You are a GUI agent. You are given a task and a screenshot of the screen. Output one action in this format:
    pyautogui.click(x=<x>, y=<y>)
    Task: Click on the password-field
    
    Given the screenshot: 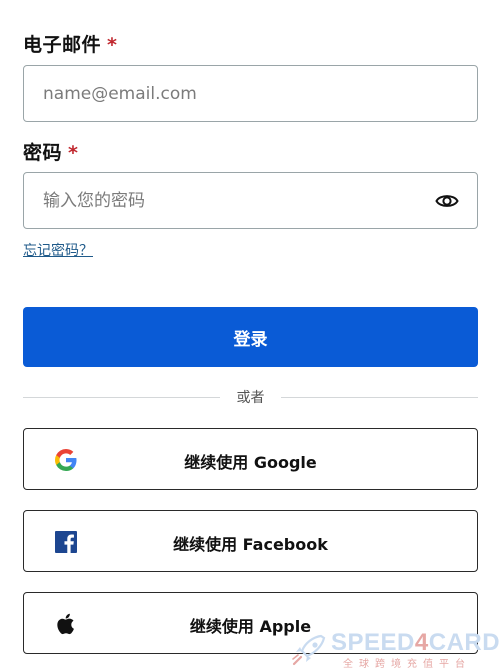 What is the action you would take?
    pyautogui.click(x=250, y=200)
    